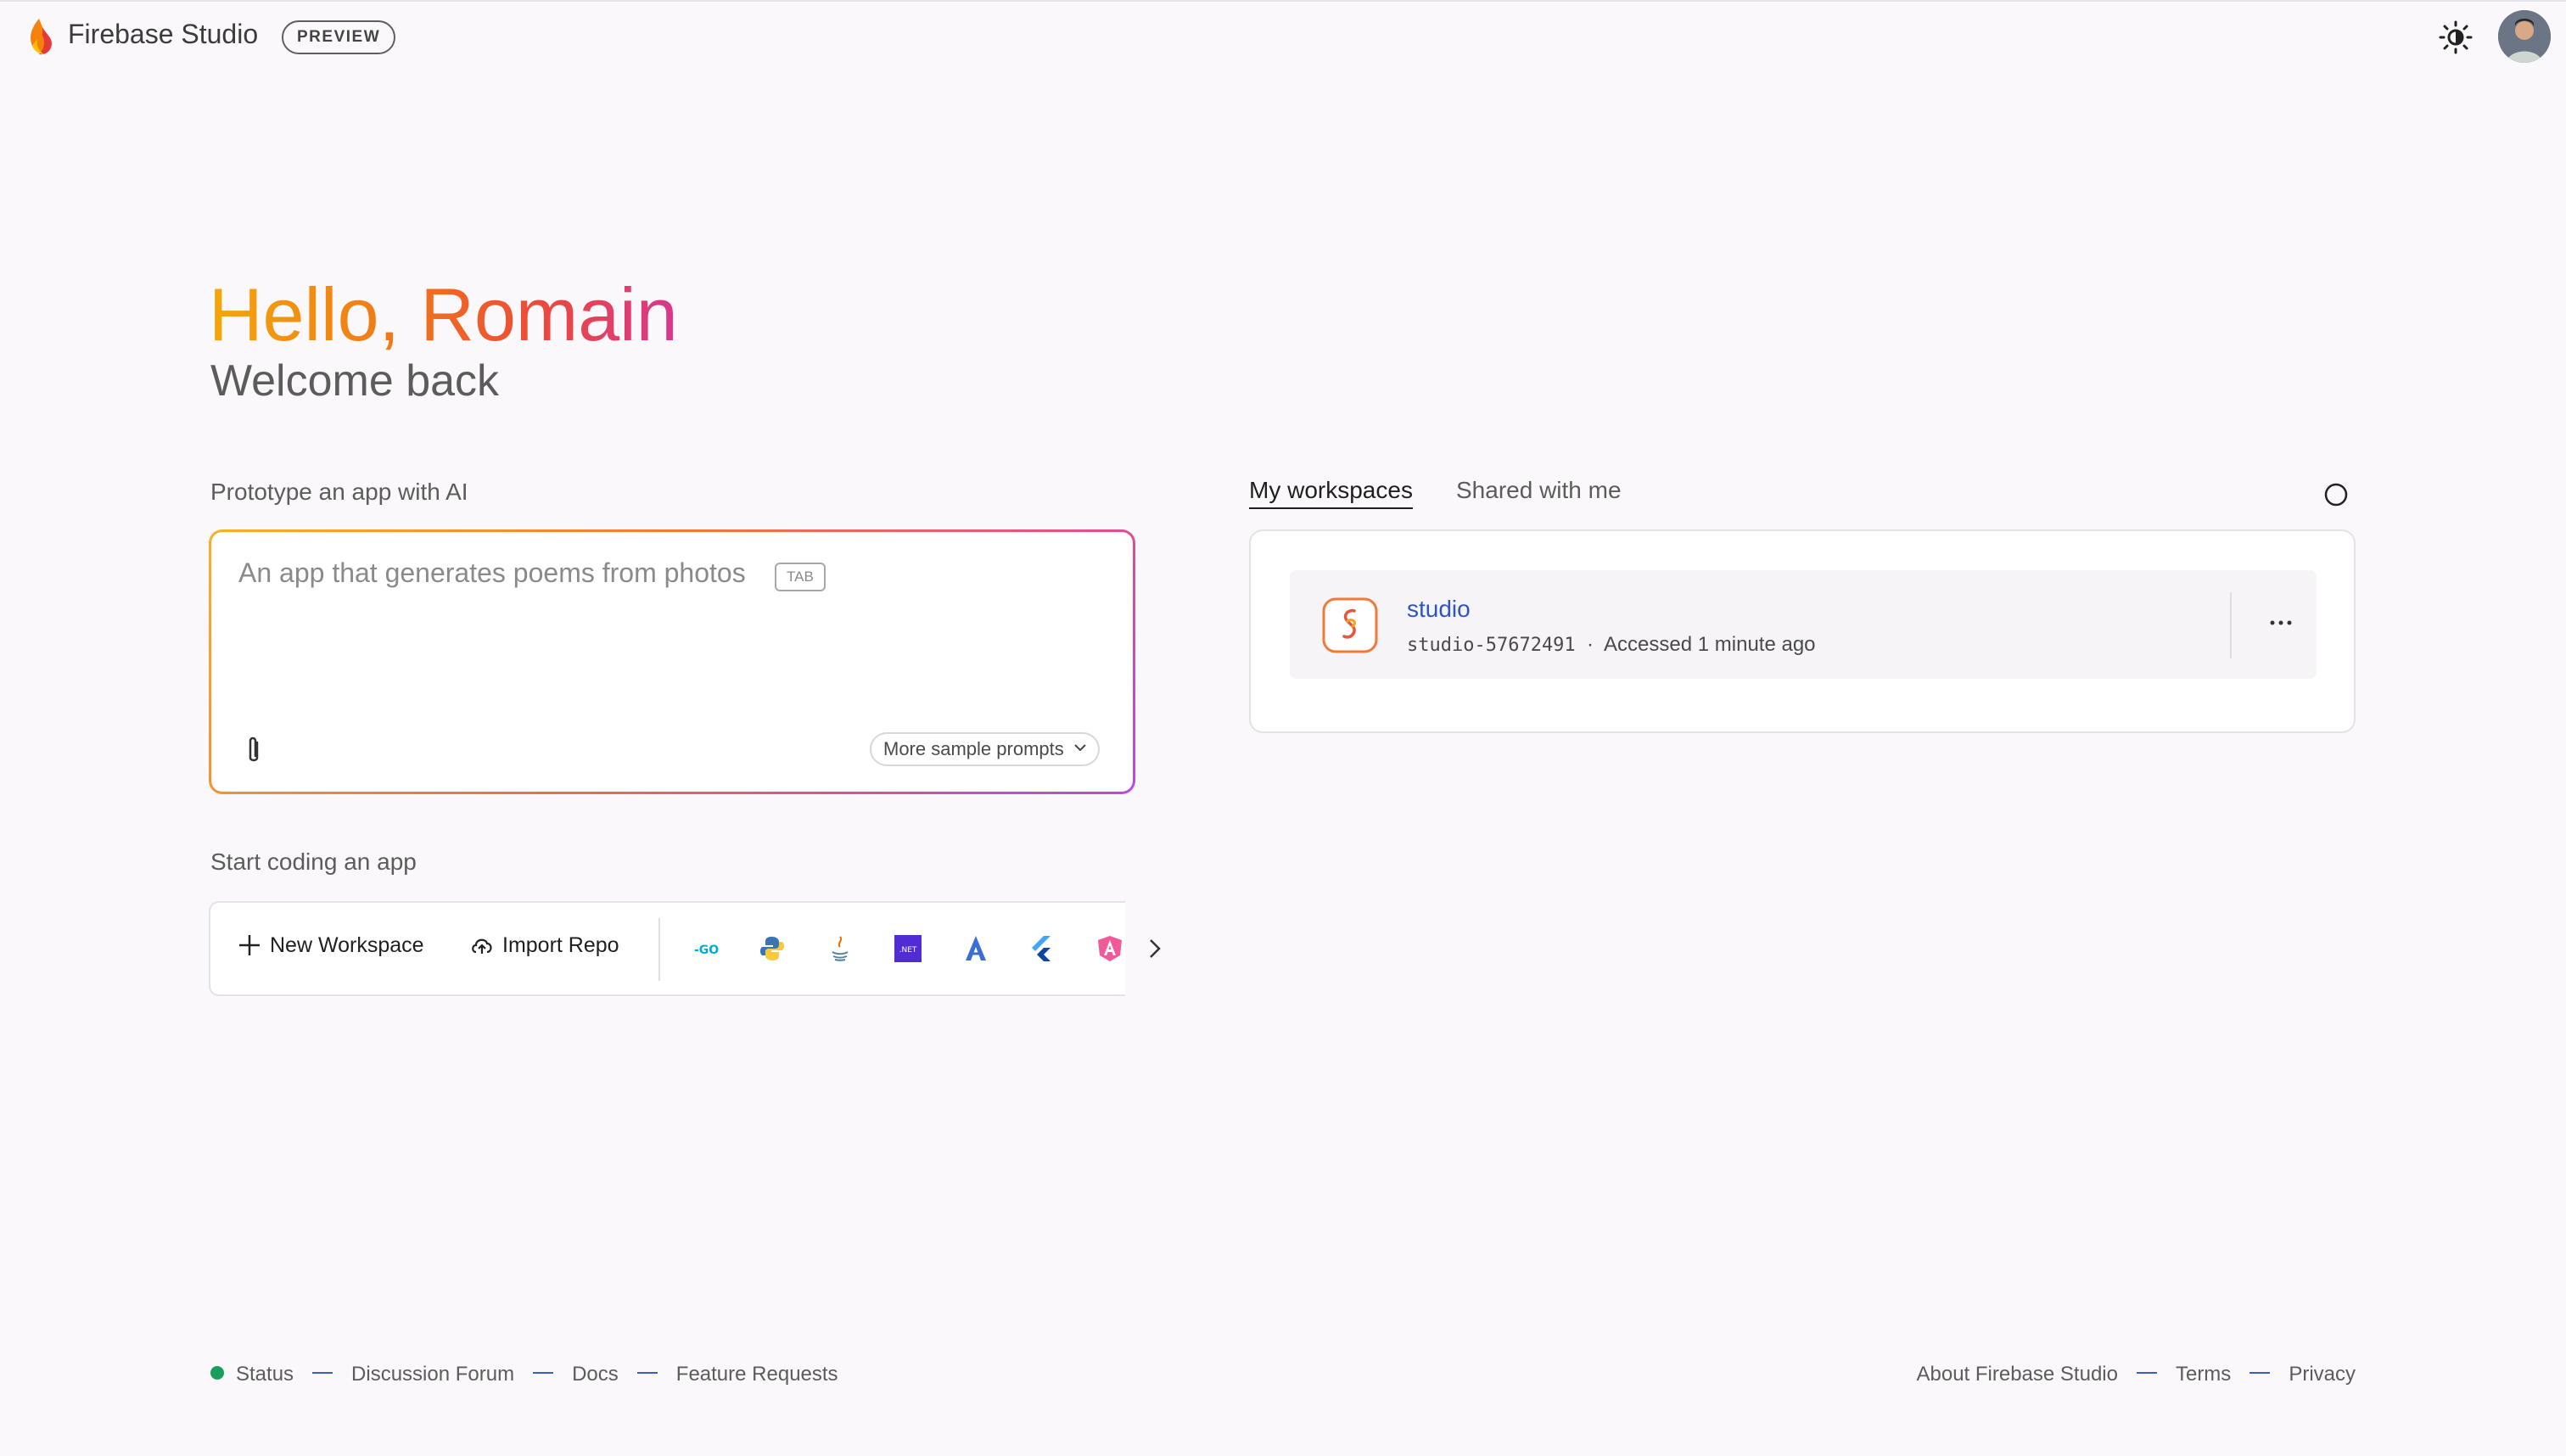  What do you see at coordinates (1439, 610) in the screenshot?
I see `workspace-name: studio` at bounding box center [1439, 610].